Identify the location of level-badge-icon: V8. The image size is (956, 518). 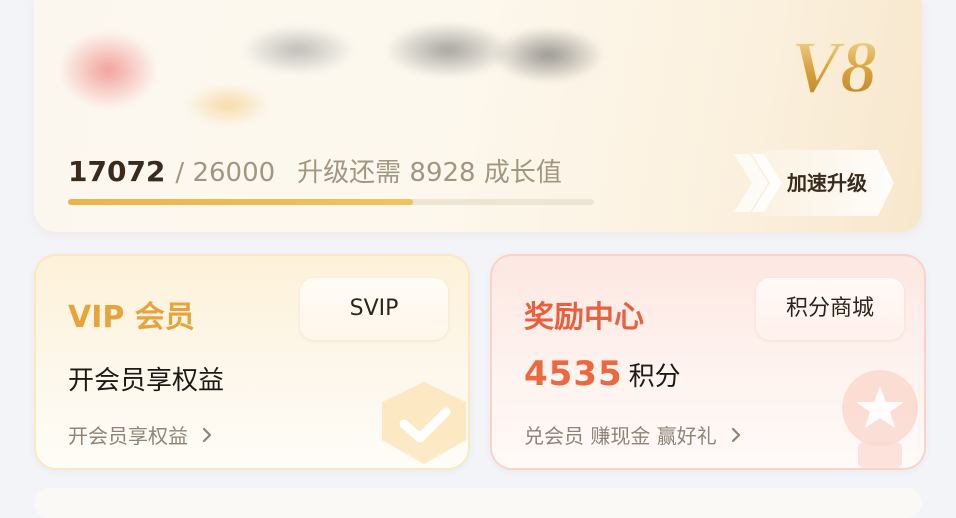
(834, 67).